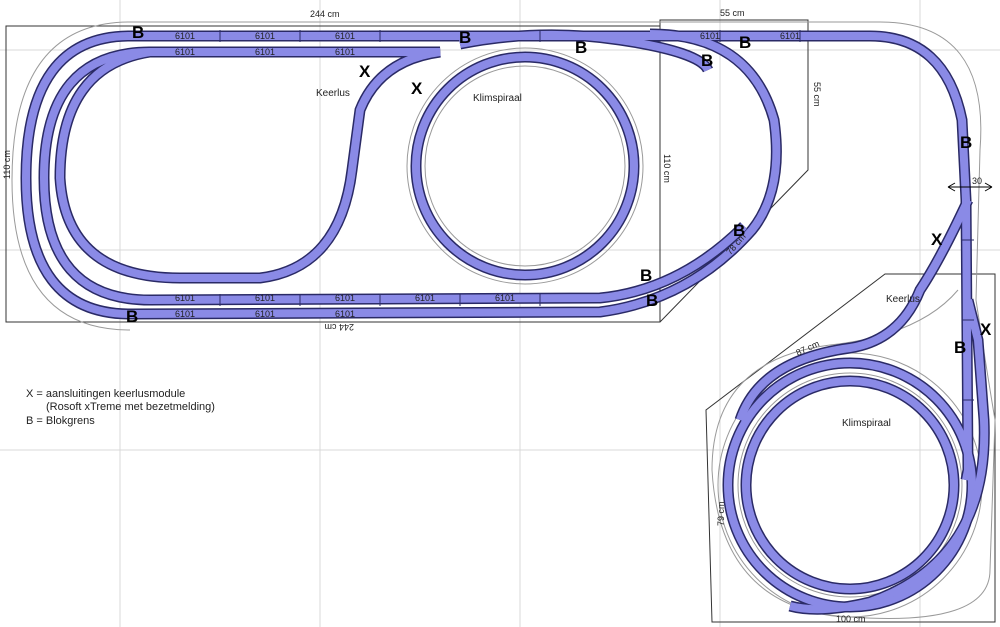 The width and height of the screenshot is (1000, 627). Describe the element at coordinates (130, 407) in the screenshot. I see `legend-line-2: (Rosoft xTreme met bezetmelding)` at that location.